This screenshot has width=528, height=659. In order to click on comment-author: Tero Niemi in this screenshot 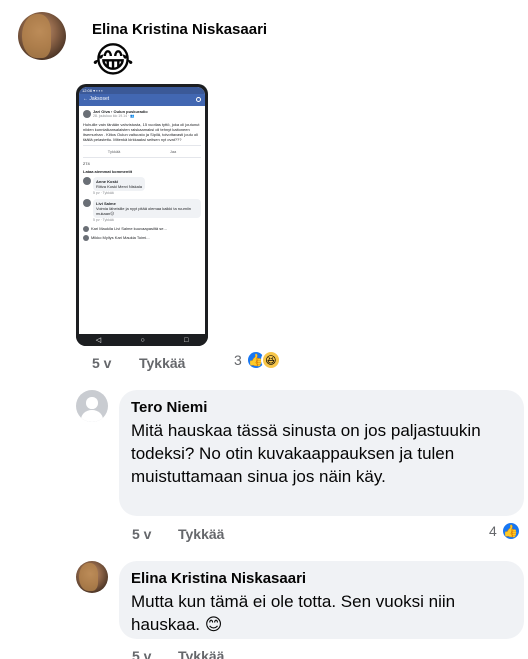, I will do `click(321, 408)`.